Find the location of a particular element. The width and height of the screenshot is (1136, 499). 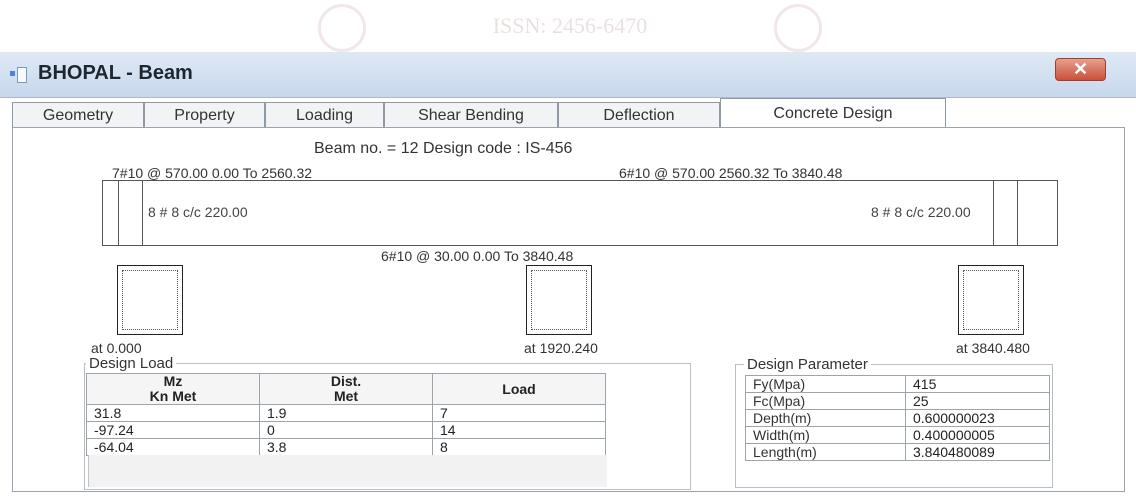

design-heading: Beam no. = 12 Design code : IS-456 is located at coordinates (443, 148).